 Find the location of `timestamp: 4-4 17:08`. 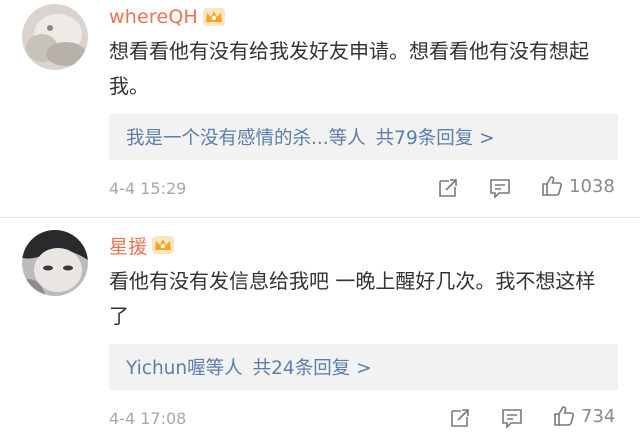

timestamp: 4-4 17:08 is located at coordinates (148, 418).